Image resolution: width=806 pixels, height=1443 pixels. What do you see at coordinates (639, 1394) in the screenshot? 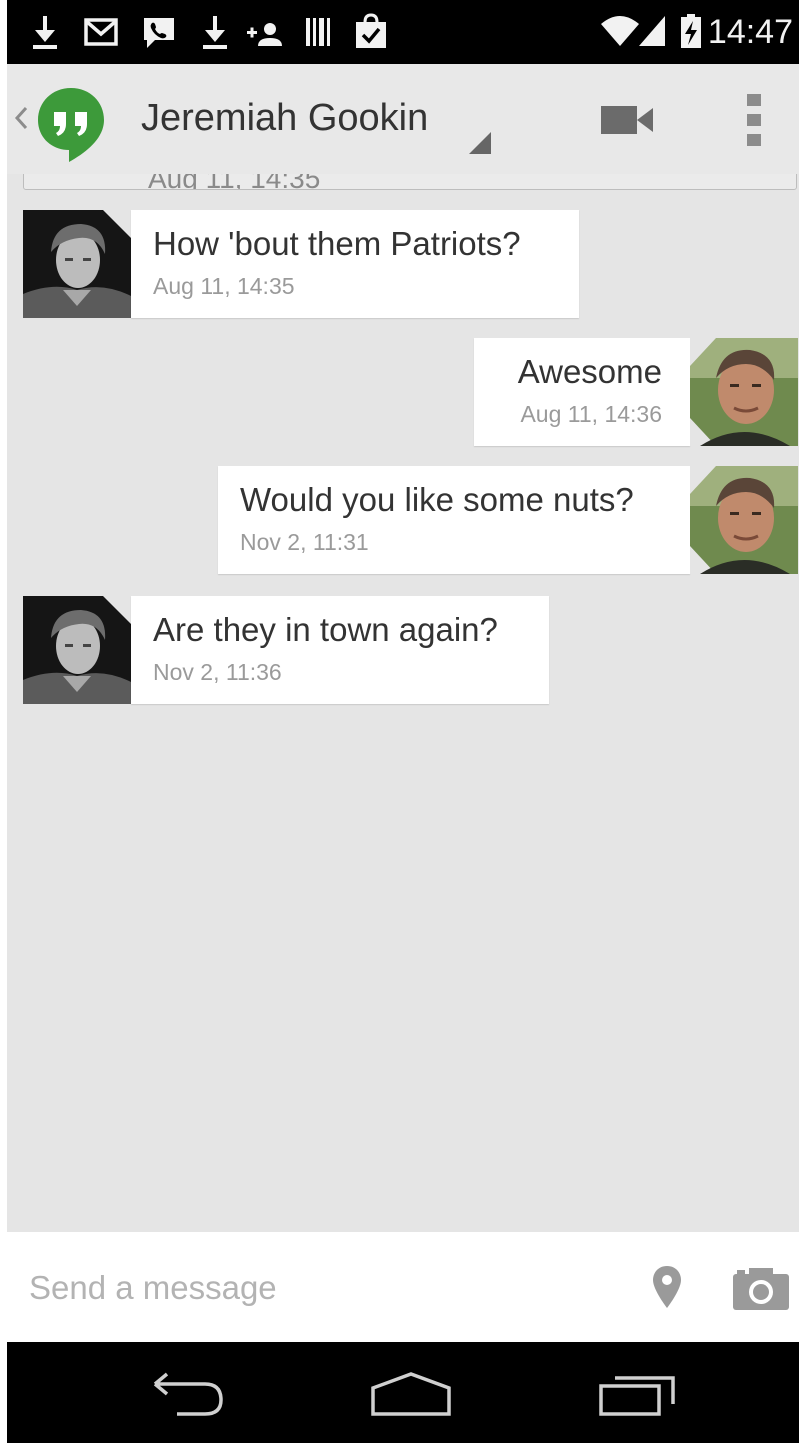
I see `recent-apps-icon` at bounding box center [639, 1394].